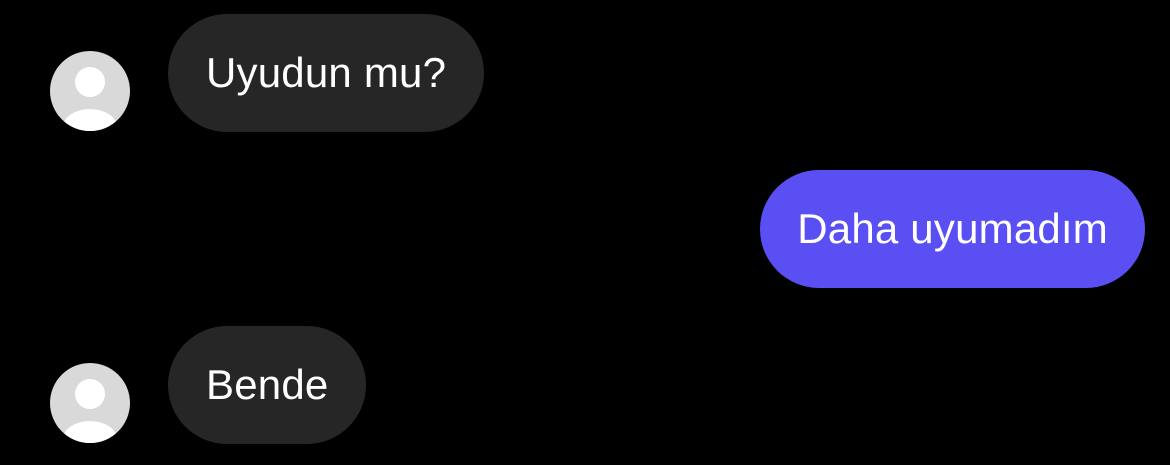 The height and width of the screenshot is (465, 1170). I want to click on incoming-message-bubble: Bende, so click(267, 385).